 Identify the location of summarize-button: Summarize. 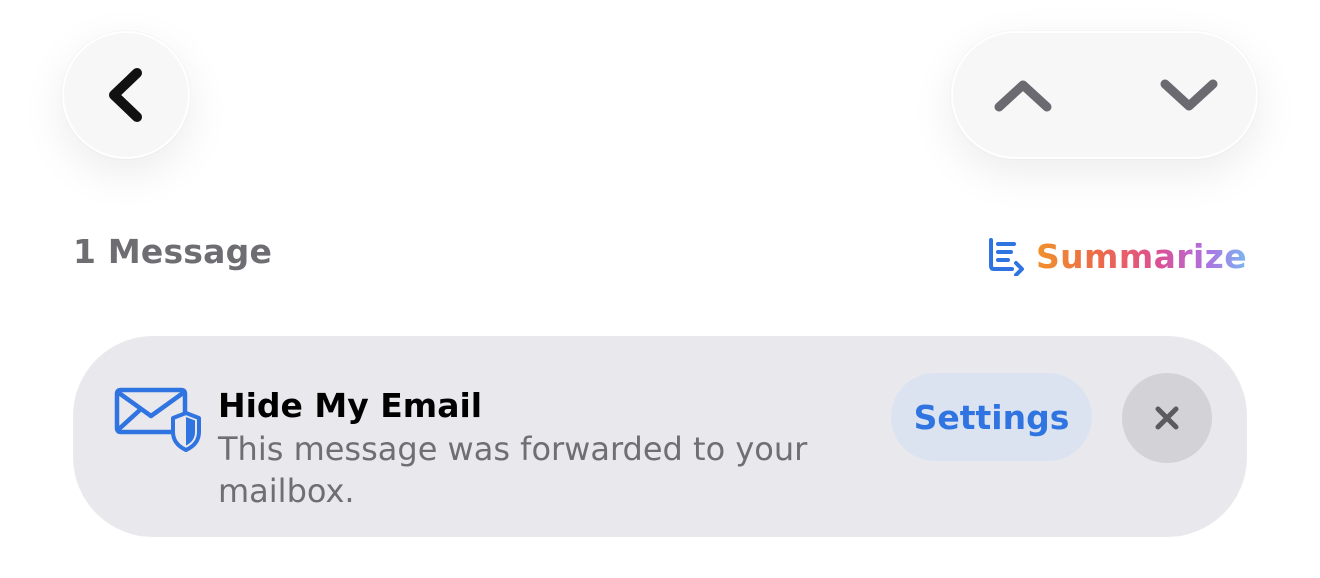
(1116, 256).